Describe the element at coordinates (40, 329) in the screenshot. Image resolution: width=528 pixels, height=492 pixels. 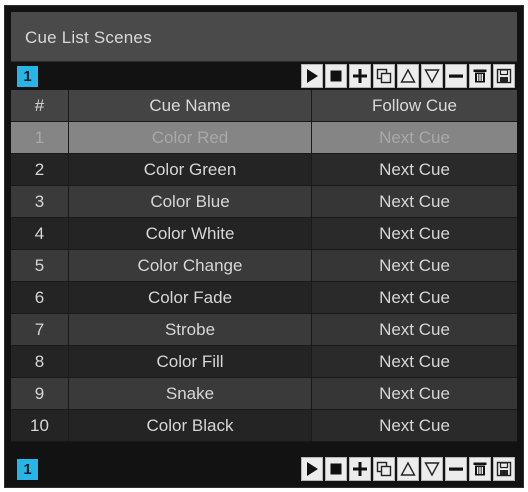
I see `cue-number-cell: 7` at that location.